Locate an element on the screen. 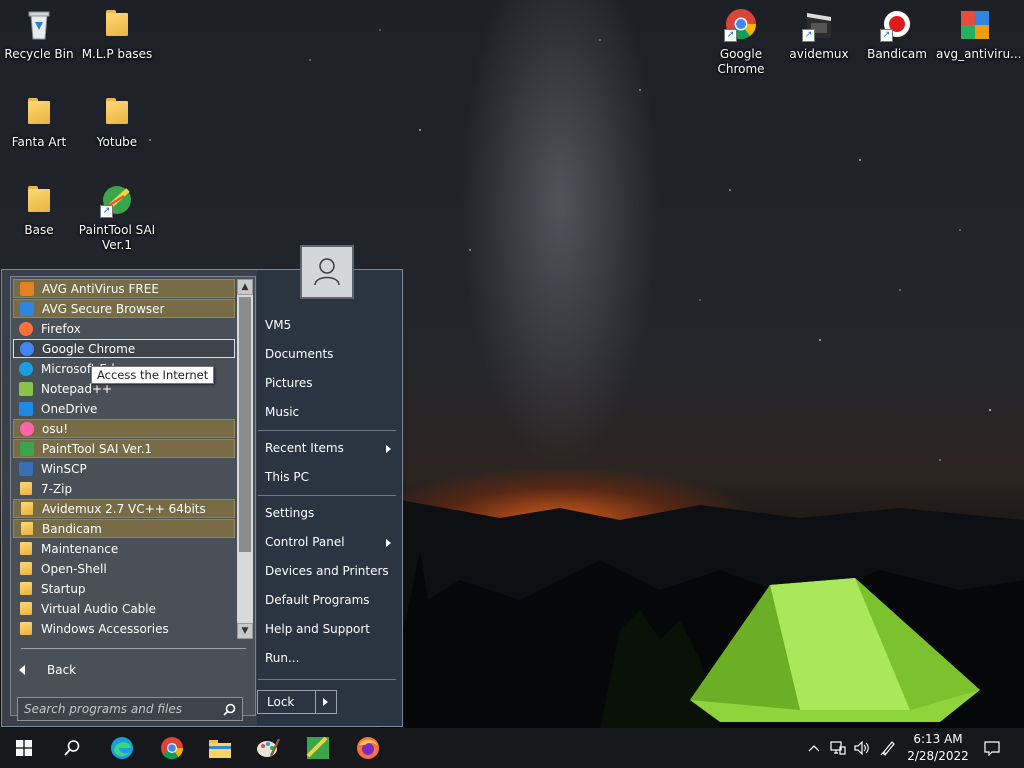 The width and height of the screenshot is (1024, 768). paint-icon is located at coordinates (268, 747).